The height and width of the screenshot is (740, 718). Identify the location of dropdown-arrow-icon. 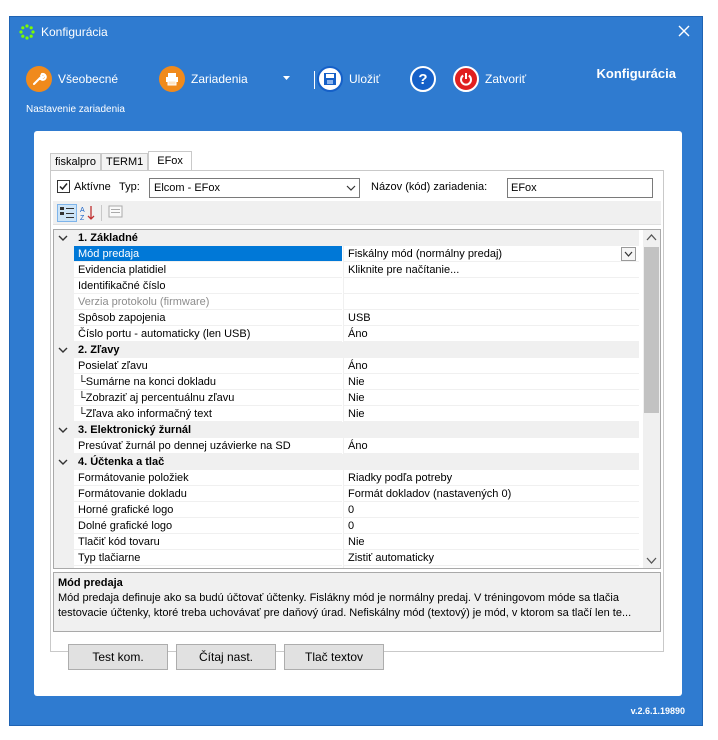
(286, 78).